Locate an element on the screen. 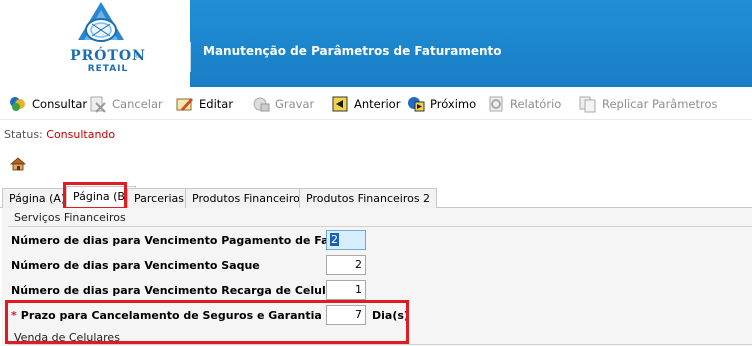 The image size is (752, 346). edit-icon is located at coordinates (185, 104).